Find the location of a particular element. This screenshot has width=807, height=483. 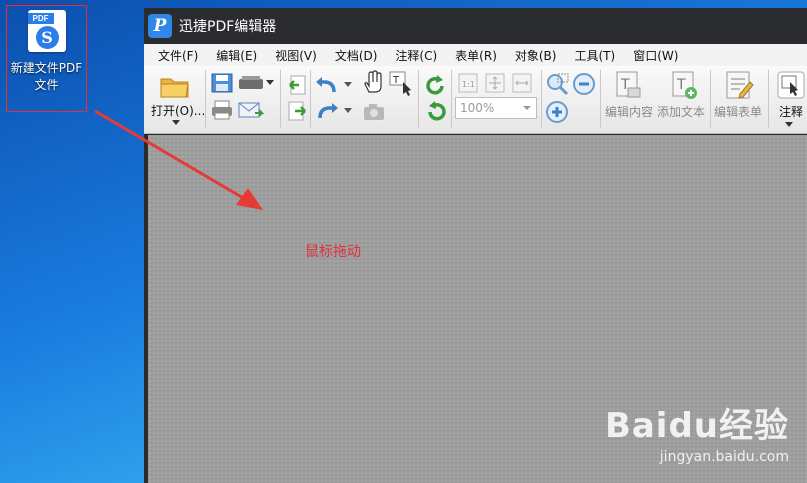

email-icon is located at coordinates (251, 111).